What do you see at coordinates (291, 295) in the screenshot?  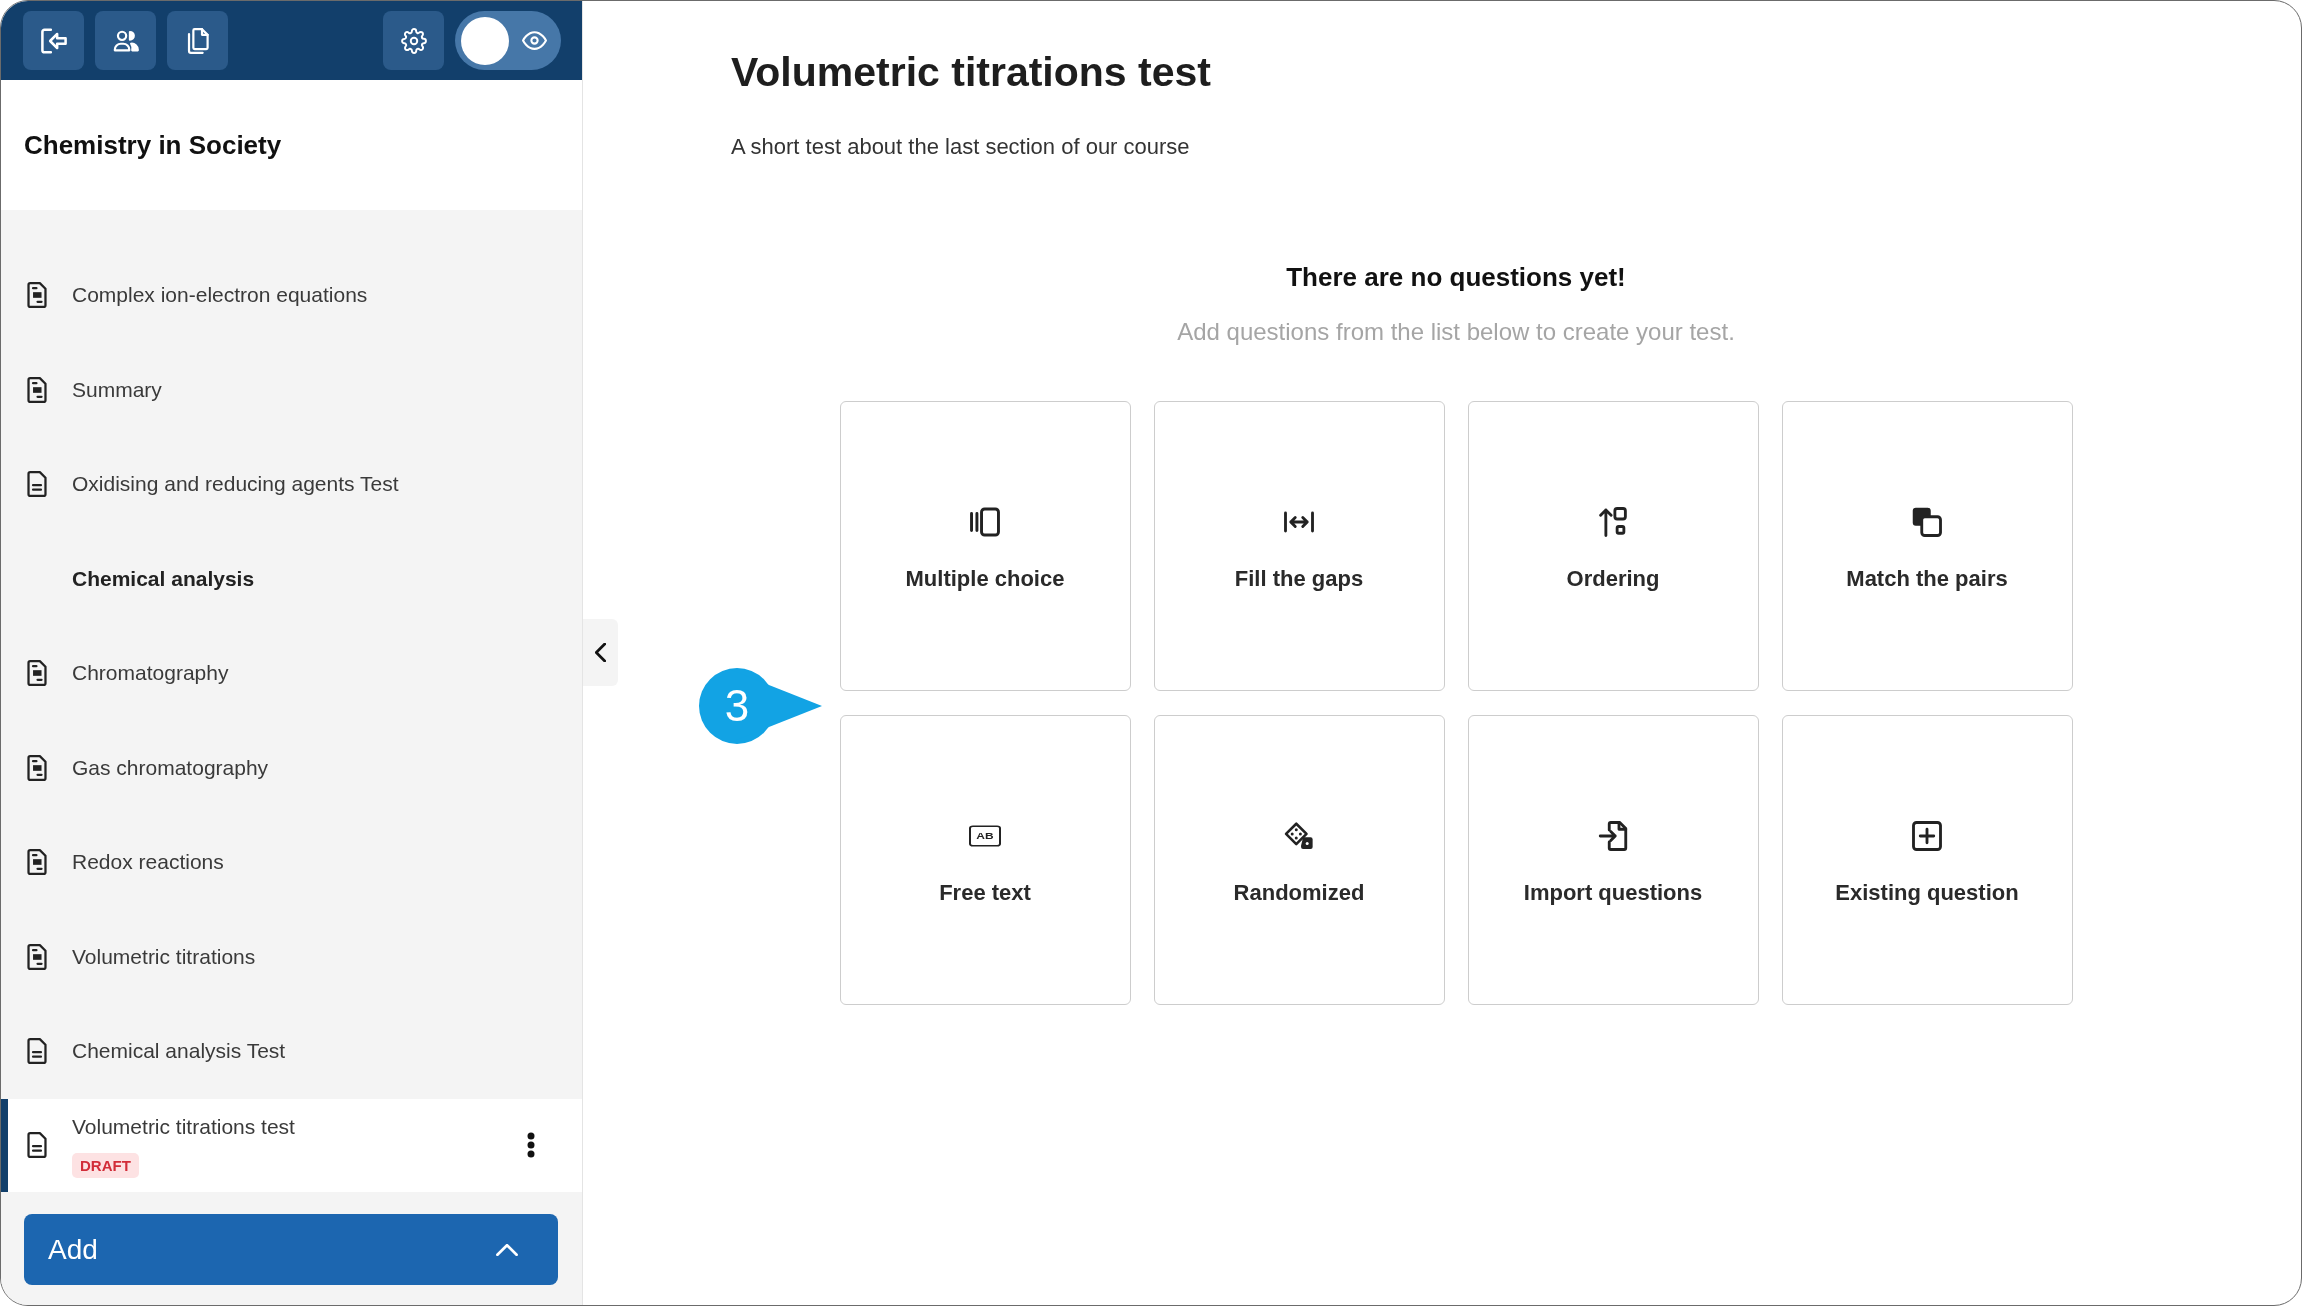 I see `sidebar-item: Complex ion-electron equations` at bounding box center [291, 295].